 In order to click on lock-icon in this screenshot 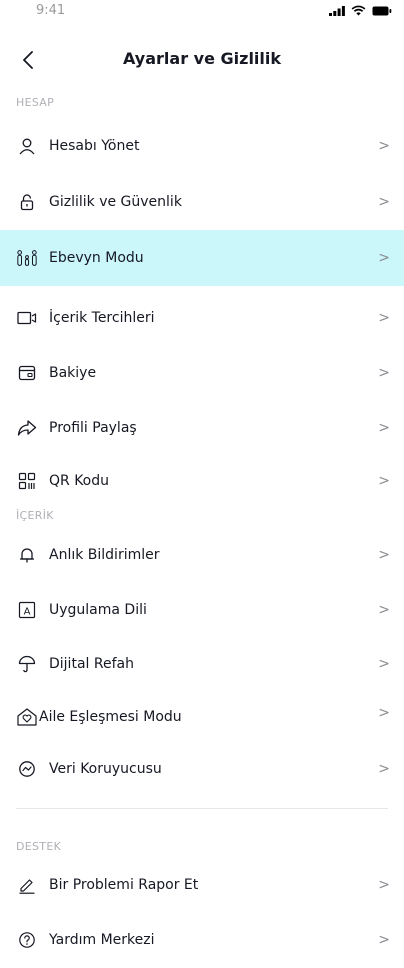, I will do `click(27, 202)`.